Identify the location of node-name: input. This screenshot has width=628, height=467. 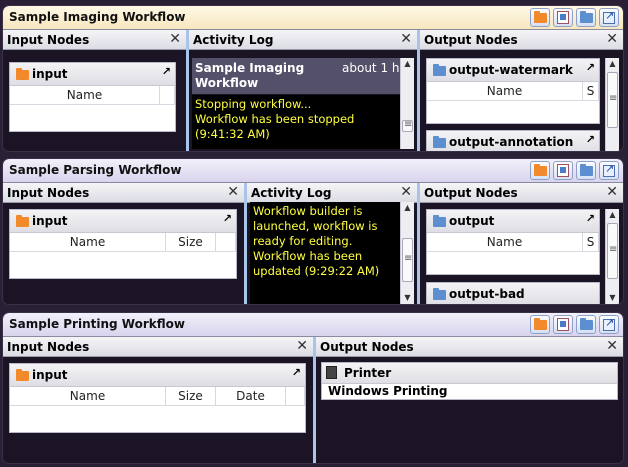
(50, 74).